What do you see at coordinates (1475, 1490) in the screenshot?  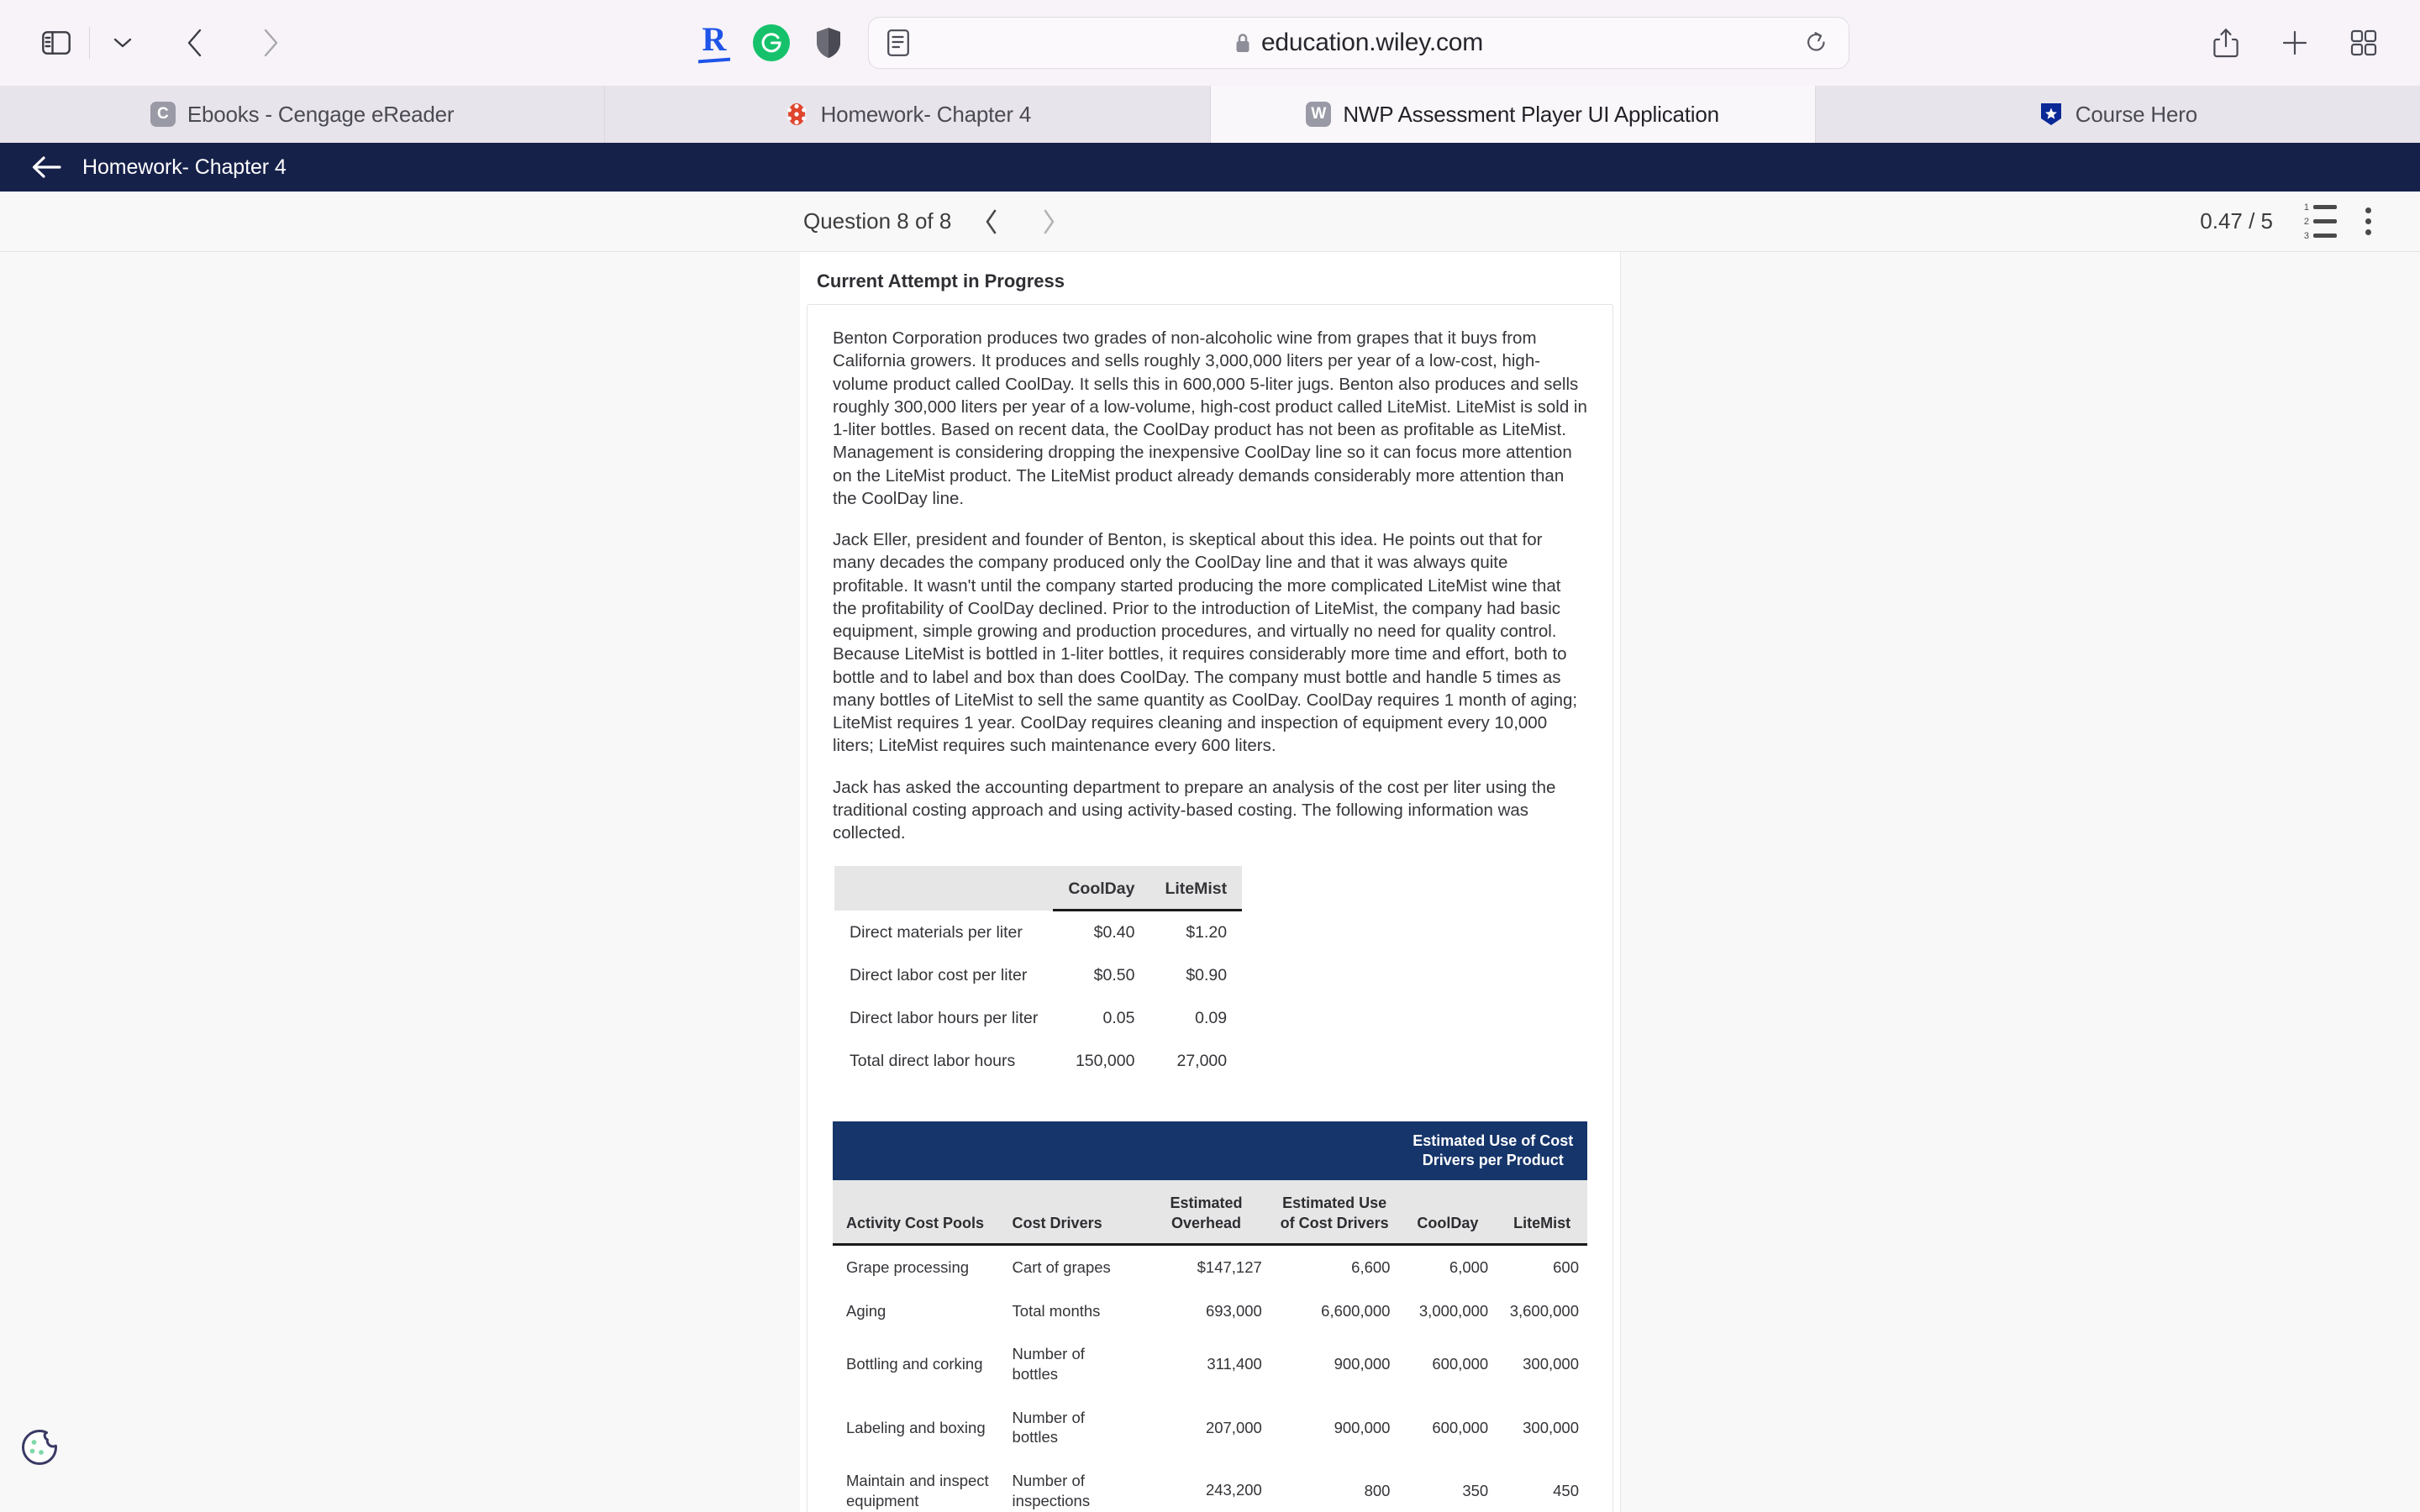 I see `cell-coolday: 350` at bounding box center [1475, 1490].